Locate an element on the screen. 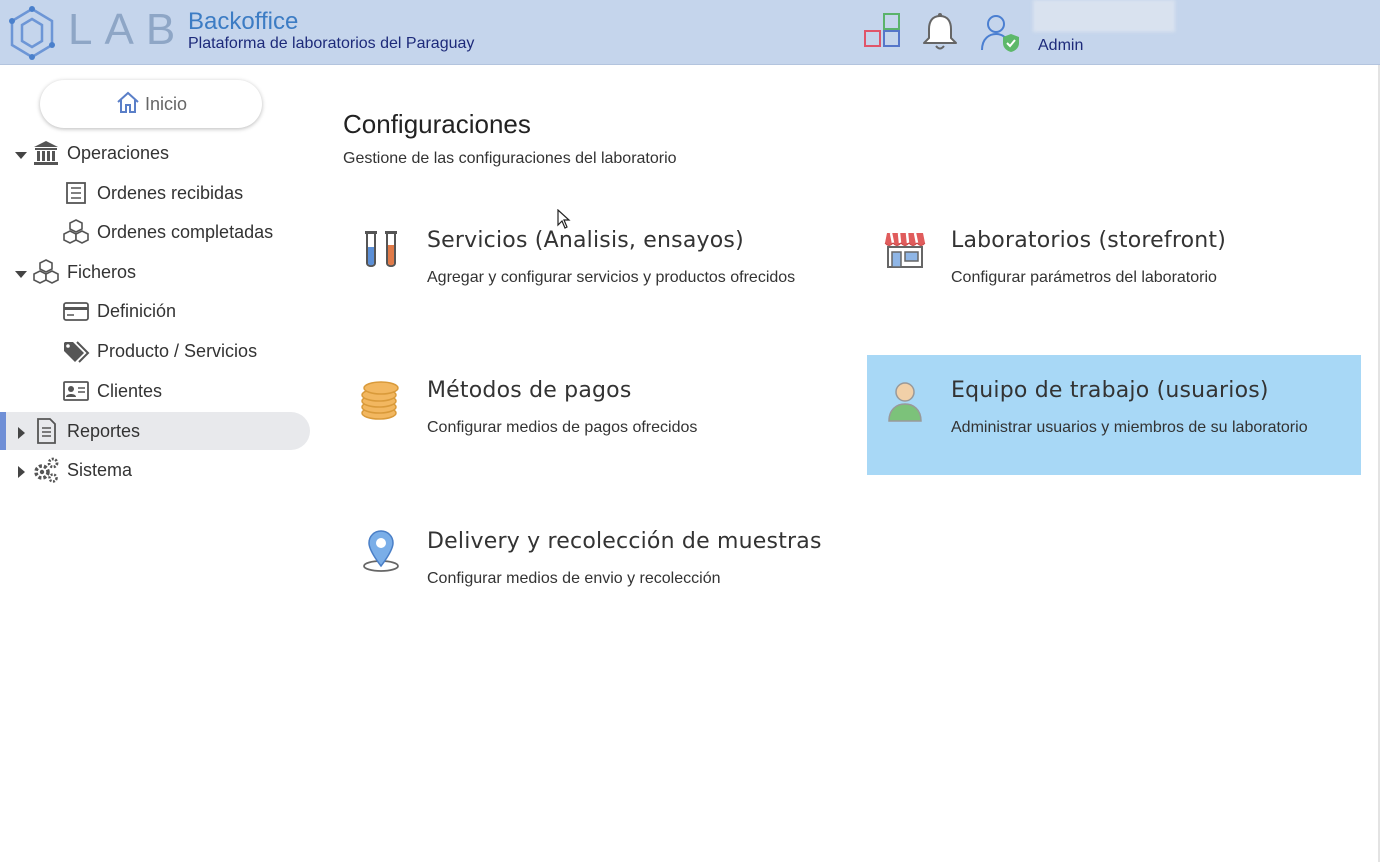 Image resolution: width=1380 pixels, height=862 pixels. sidebar-item-ordenes-recibidas: Ordenes recibidas is located at coordinates (150, 193).